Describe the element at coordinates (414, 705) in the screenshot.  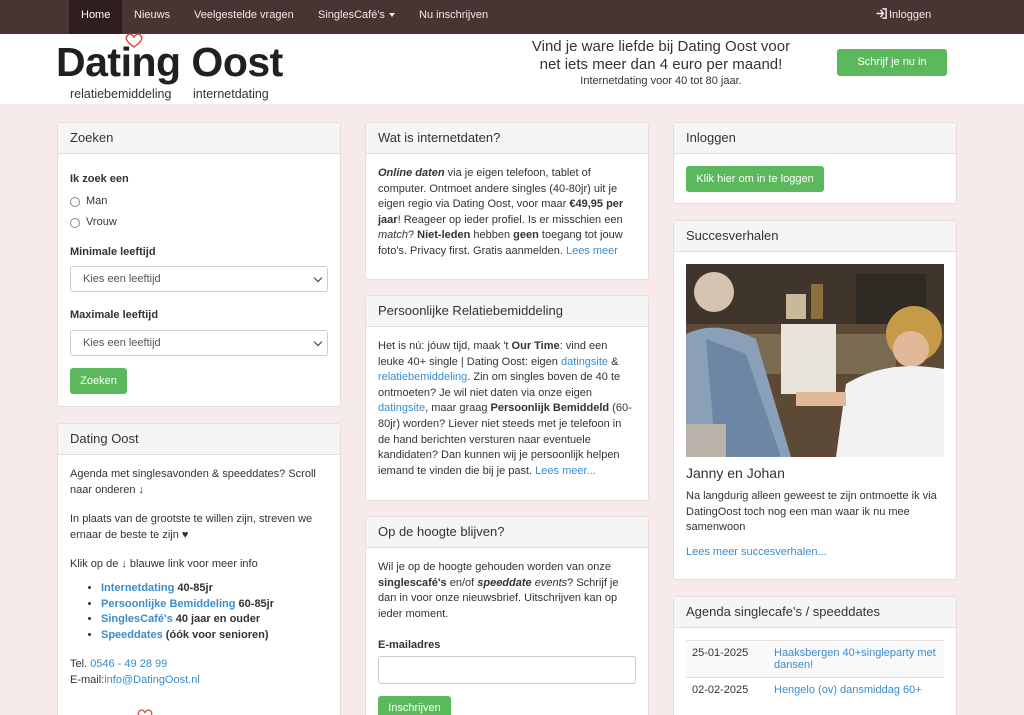
I see `subscribe-button: Inschrijven` at that location.